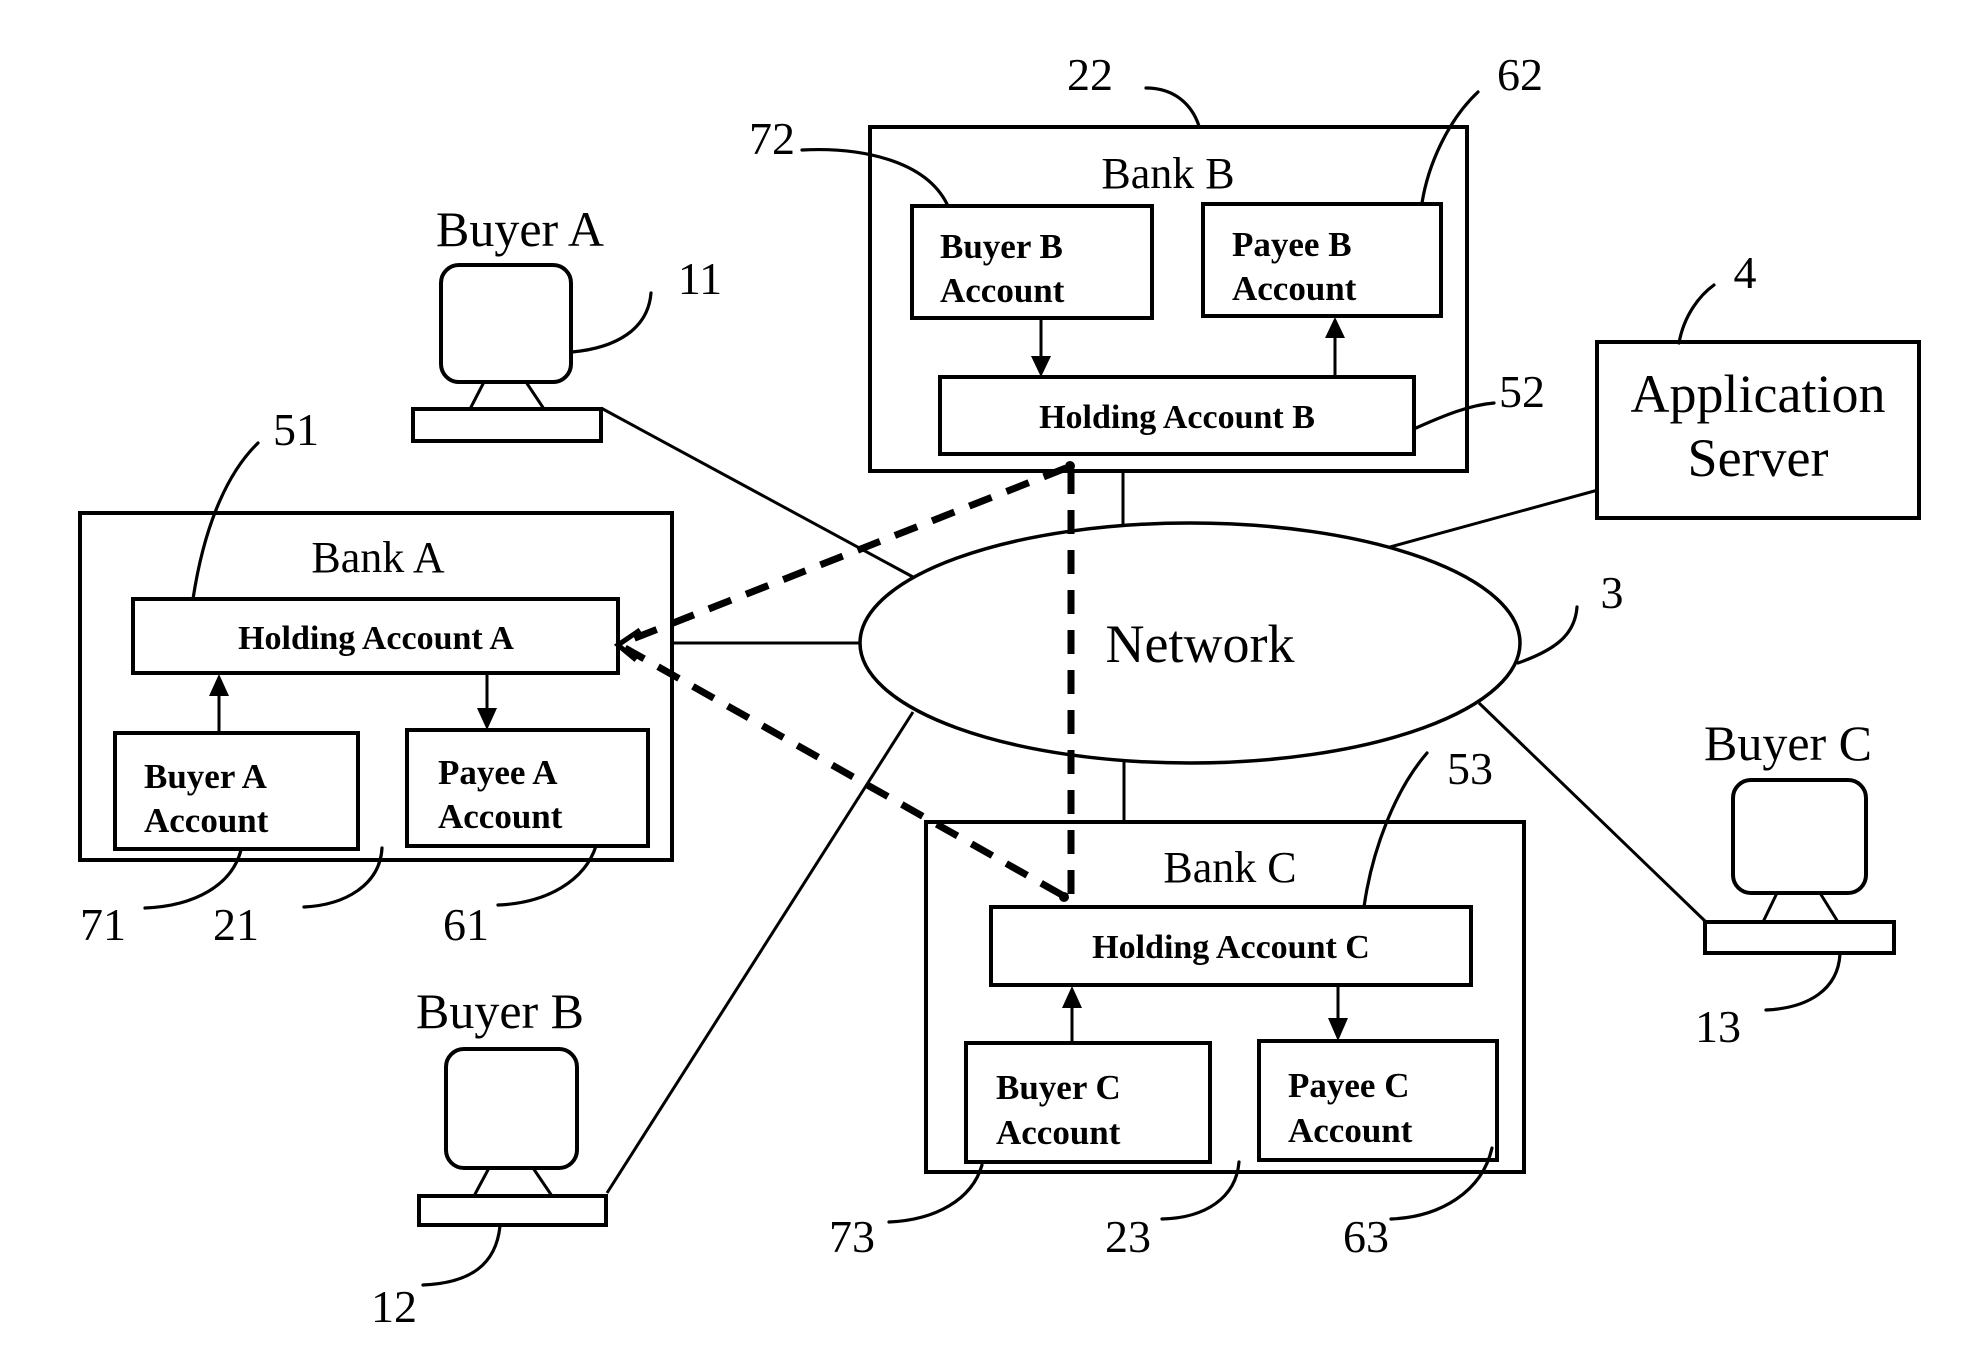  I want to click on buyer-c-ref-number: 13, so click(1718, 1026).